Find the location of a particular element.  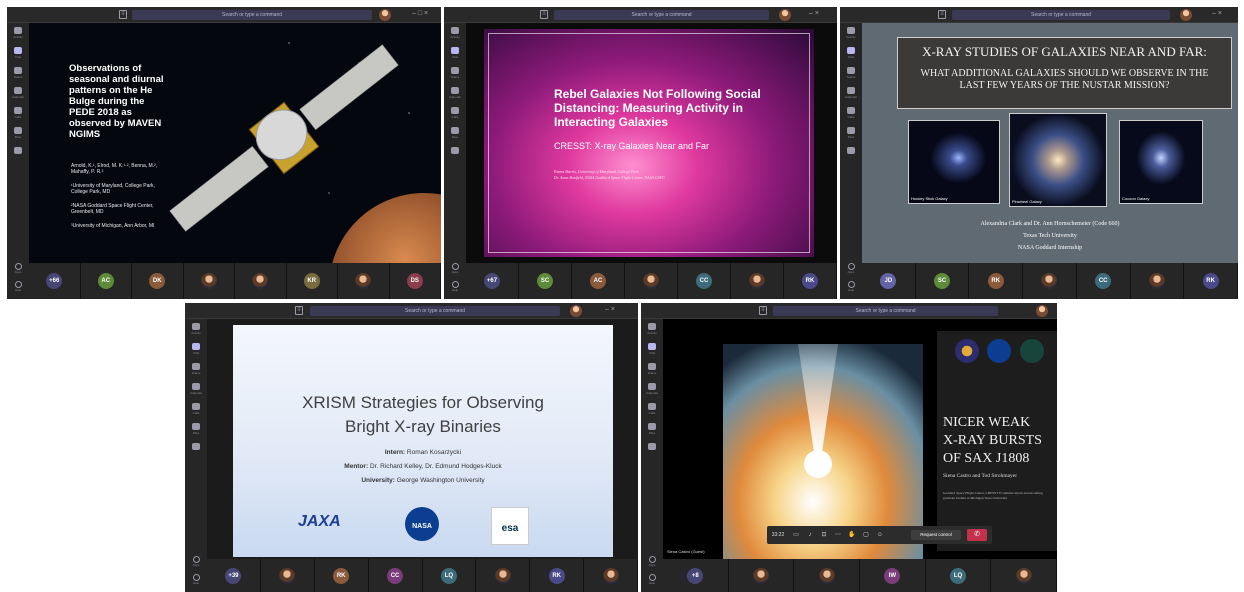

participant-tile: +39 is located at coordinates (234, 575).